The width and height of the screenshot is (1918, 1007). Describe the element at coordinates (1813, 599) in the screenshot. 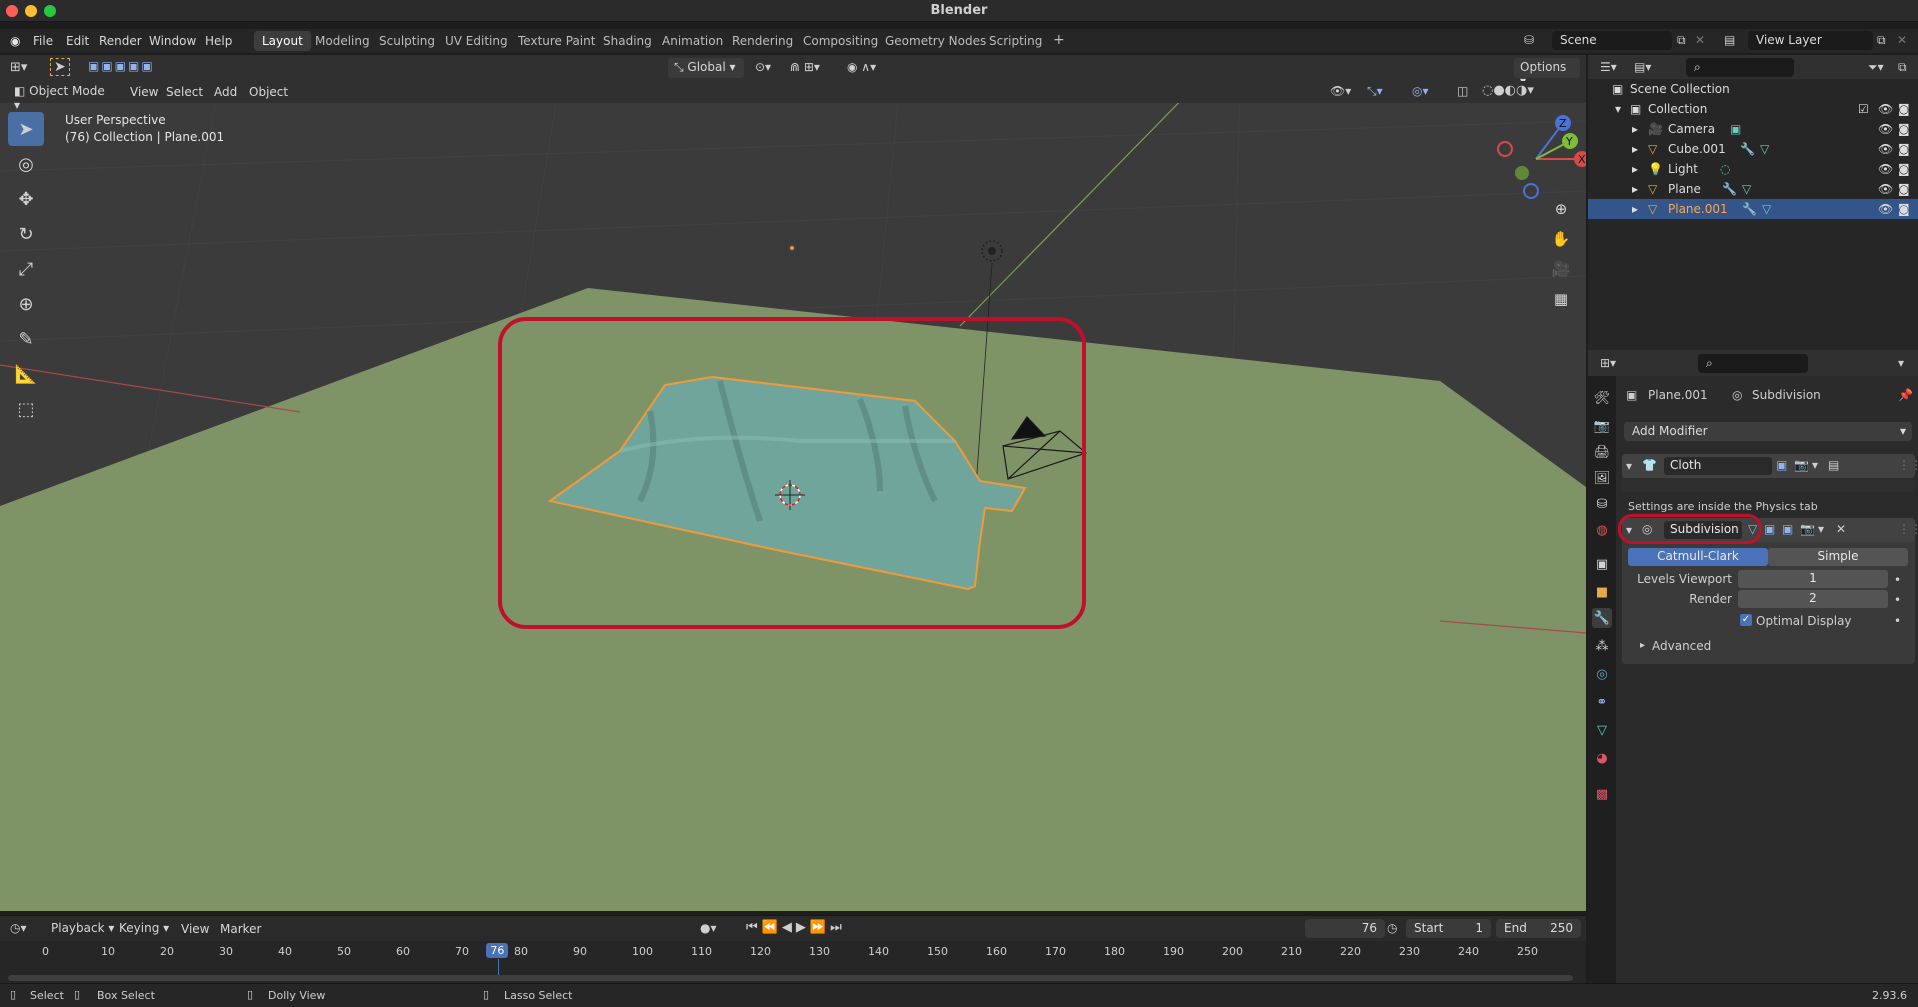

I see `render-levels-field: 2` at that location.